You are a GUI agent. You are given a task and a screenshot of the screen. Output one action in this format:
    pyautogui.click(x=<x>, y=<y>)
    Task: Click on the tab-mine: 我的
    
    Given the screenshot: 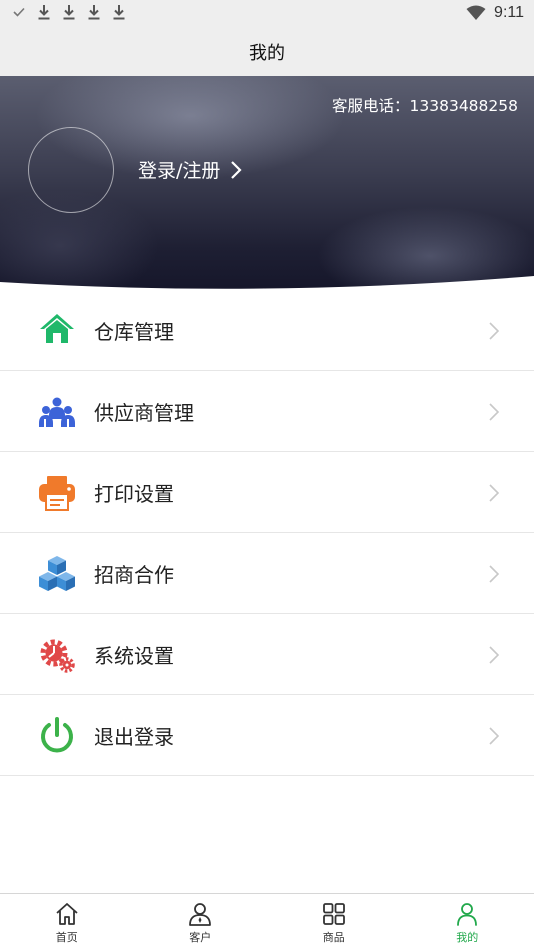 What is the action you would take?
    pyautogui.click(x=467, y=921)
    